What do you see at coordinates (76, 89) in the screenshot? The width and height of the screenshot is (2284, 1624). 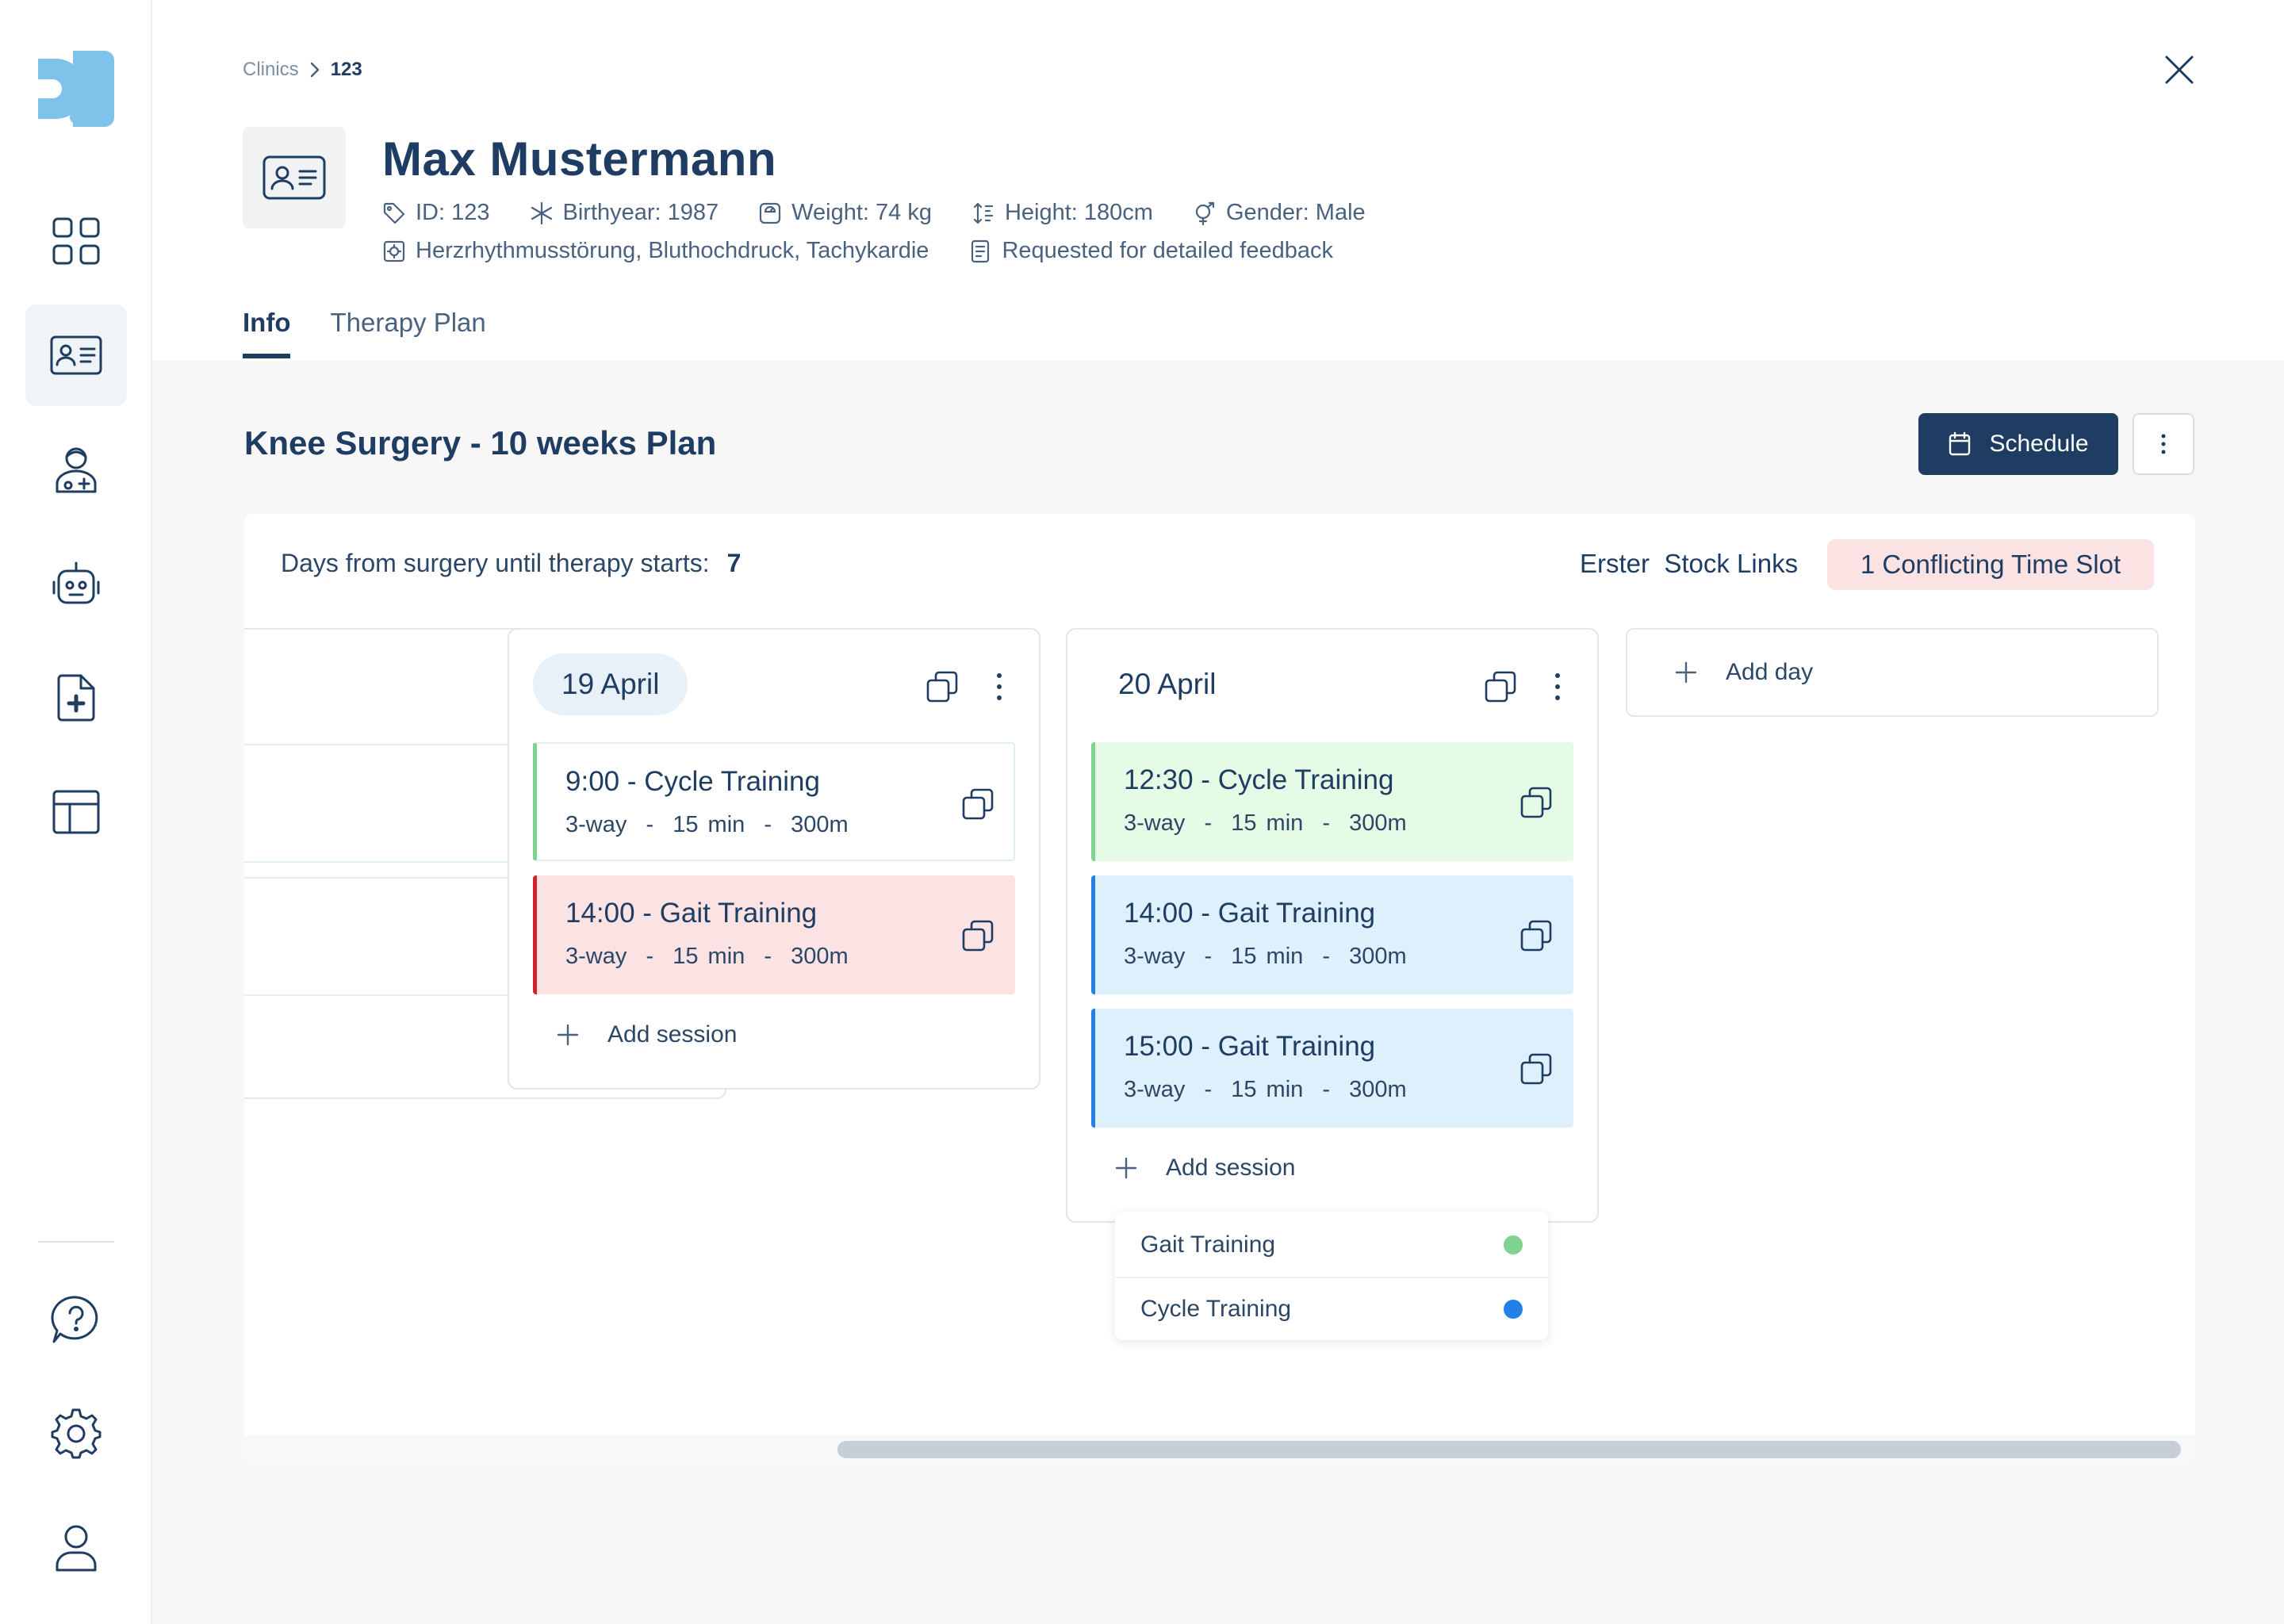 I see `app-logo` at bounding box center [76, 89].